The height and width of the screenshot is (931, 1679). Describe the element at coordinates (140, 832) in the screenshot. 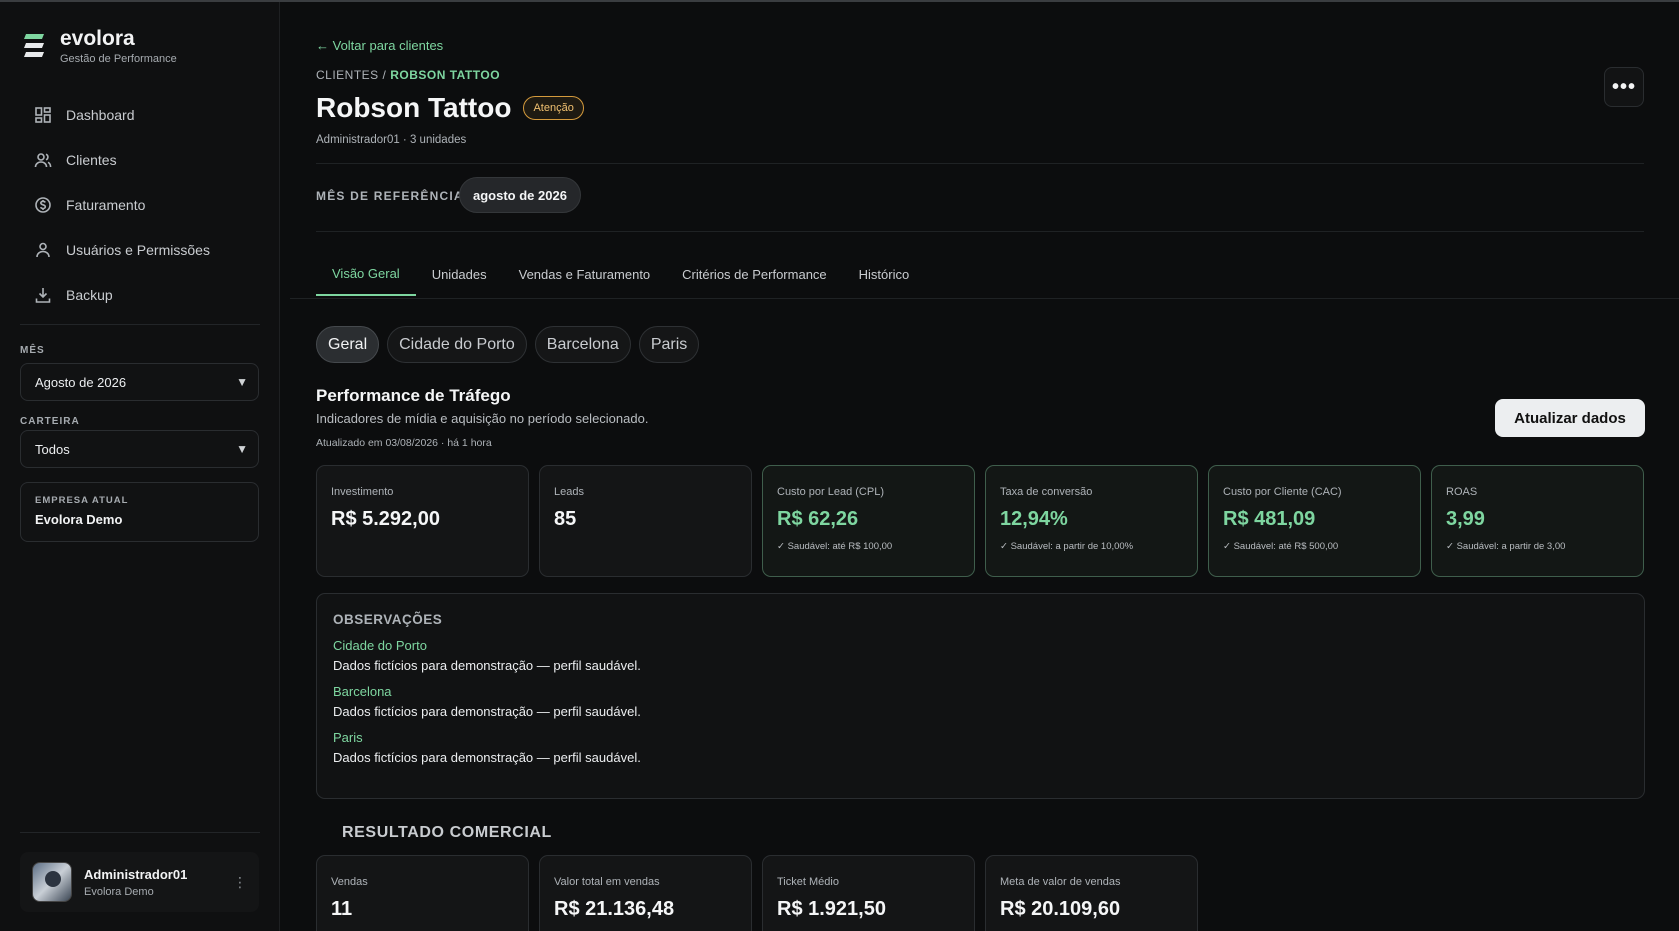

I see `sidebar-divider` at that location.